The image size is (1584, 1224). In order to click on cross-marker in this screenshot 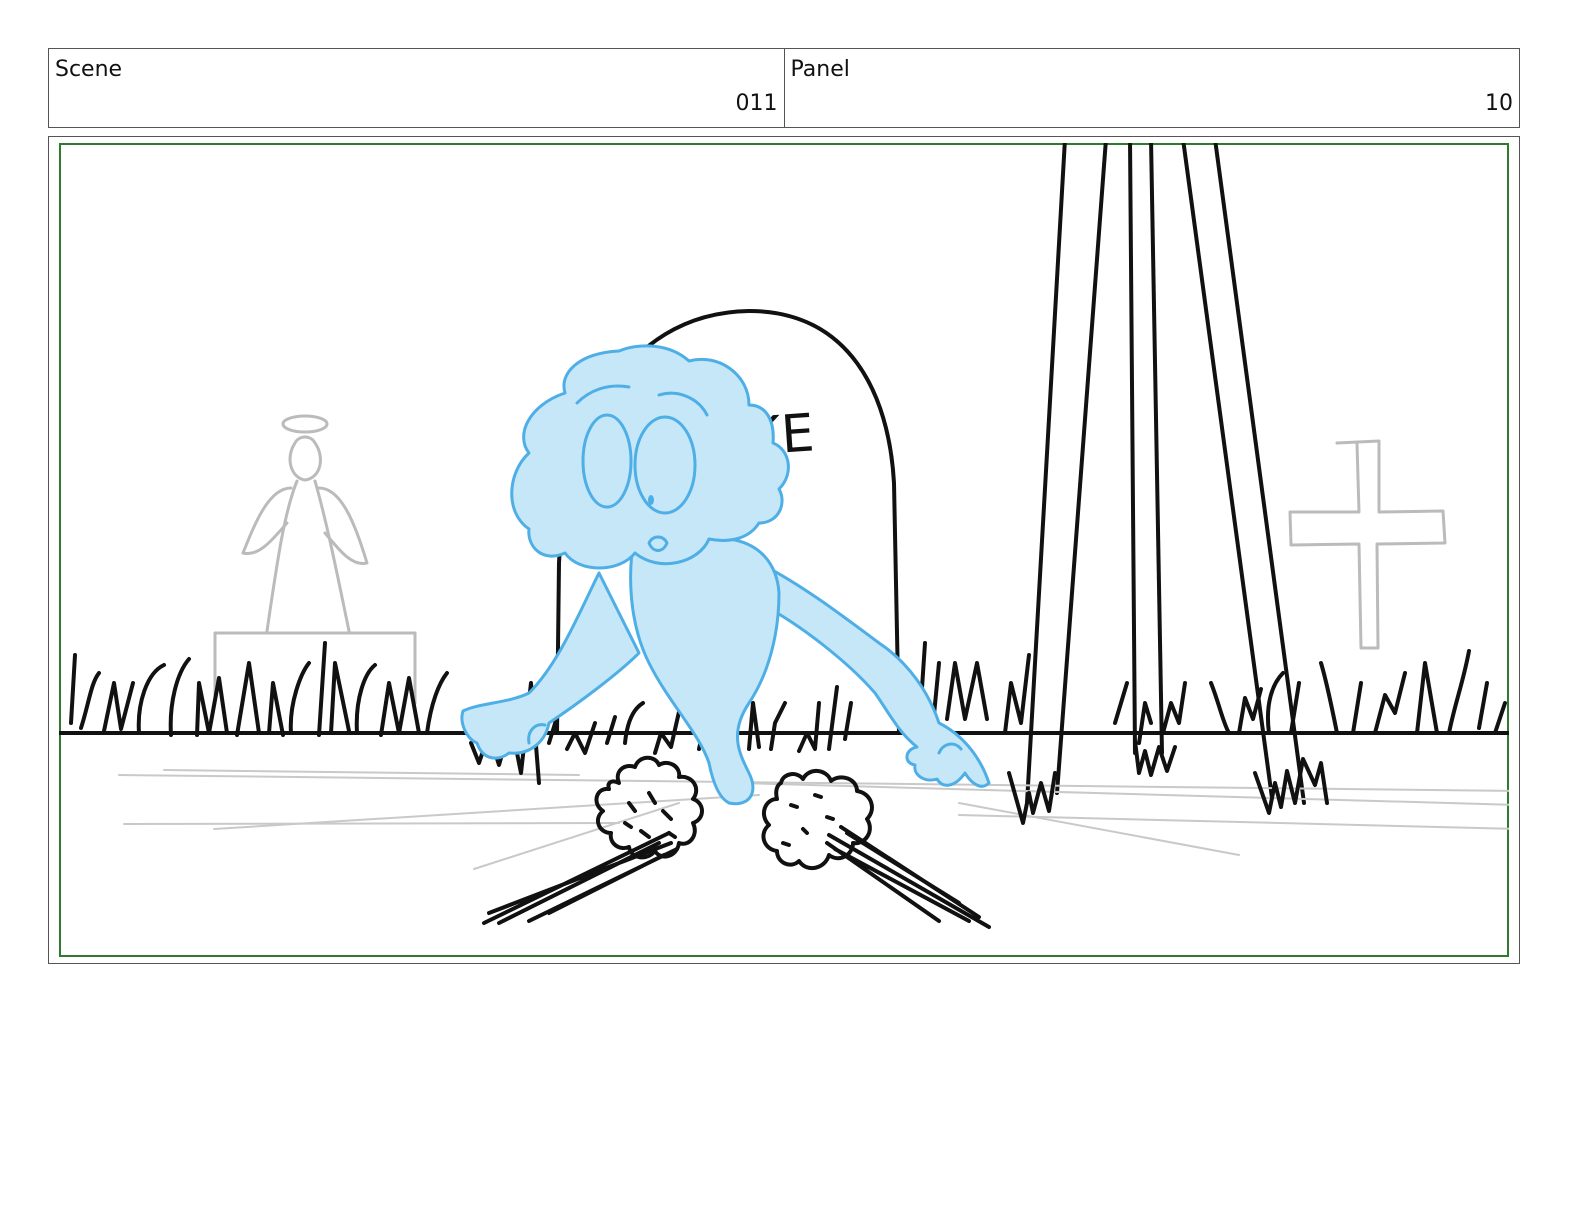, I will do `click(1367, 544)`.